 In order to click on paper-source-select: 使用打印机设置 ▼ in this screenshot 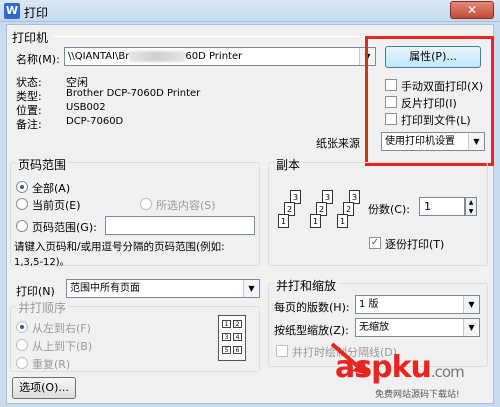, I will do `click(433, 141)`.